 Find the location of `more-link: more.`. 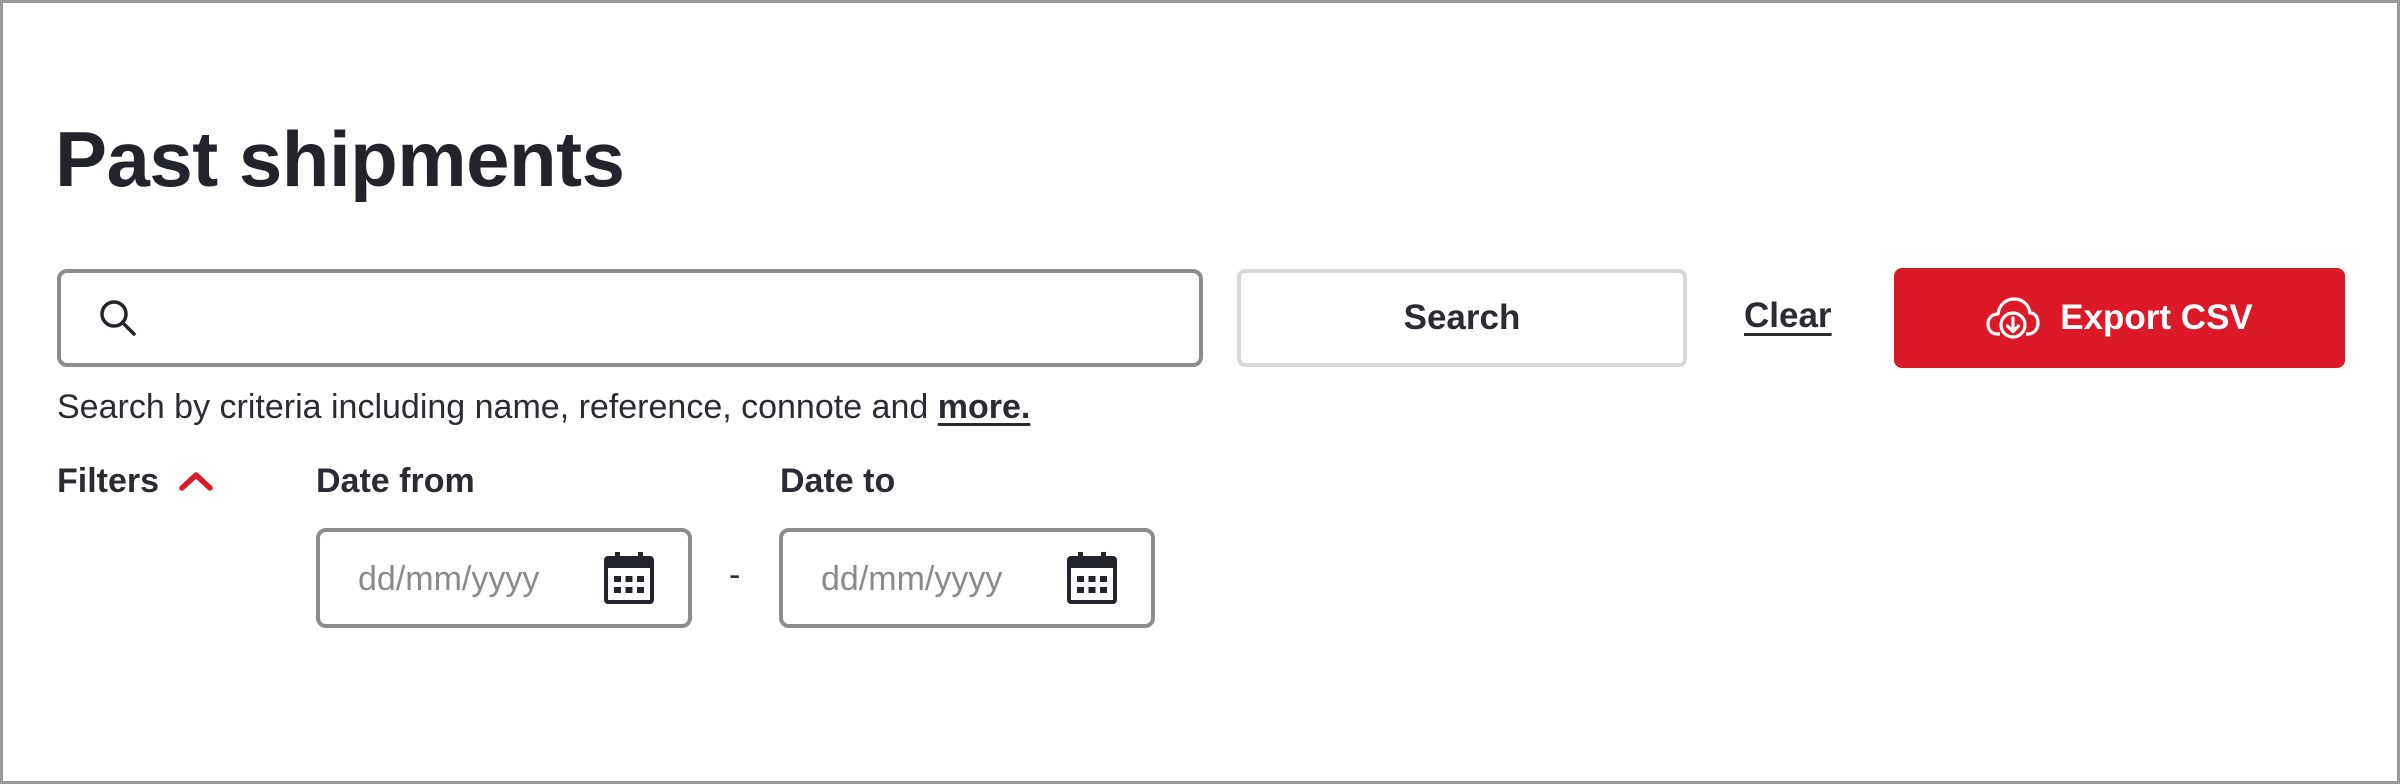

more-link: more. is located at coordinates (984, 407).